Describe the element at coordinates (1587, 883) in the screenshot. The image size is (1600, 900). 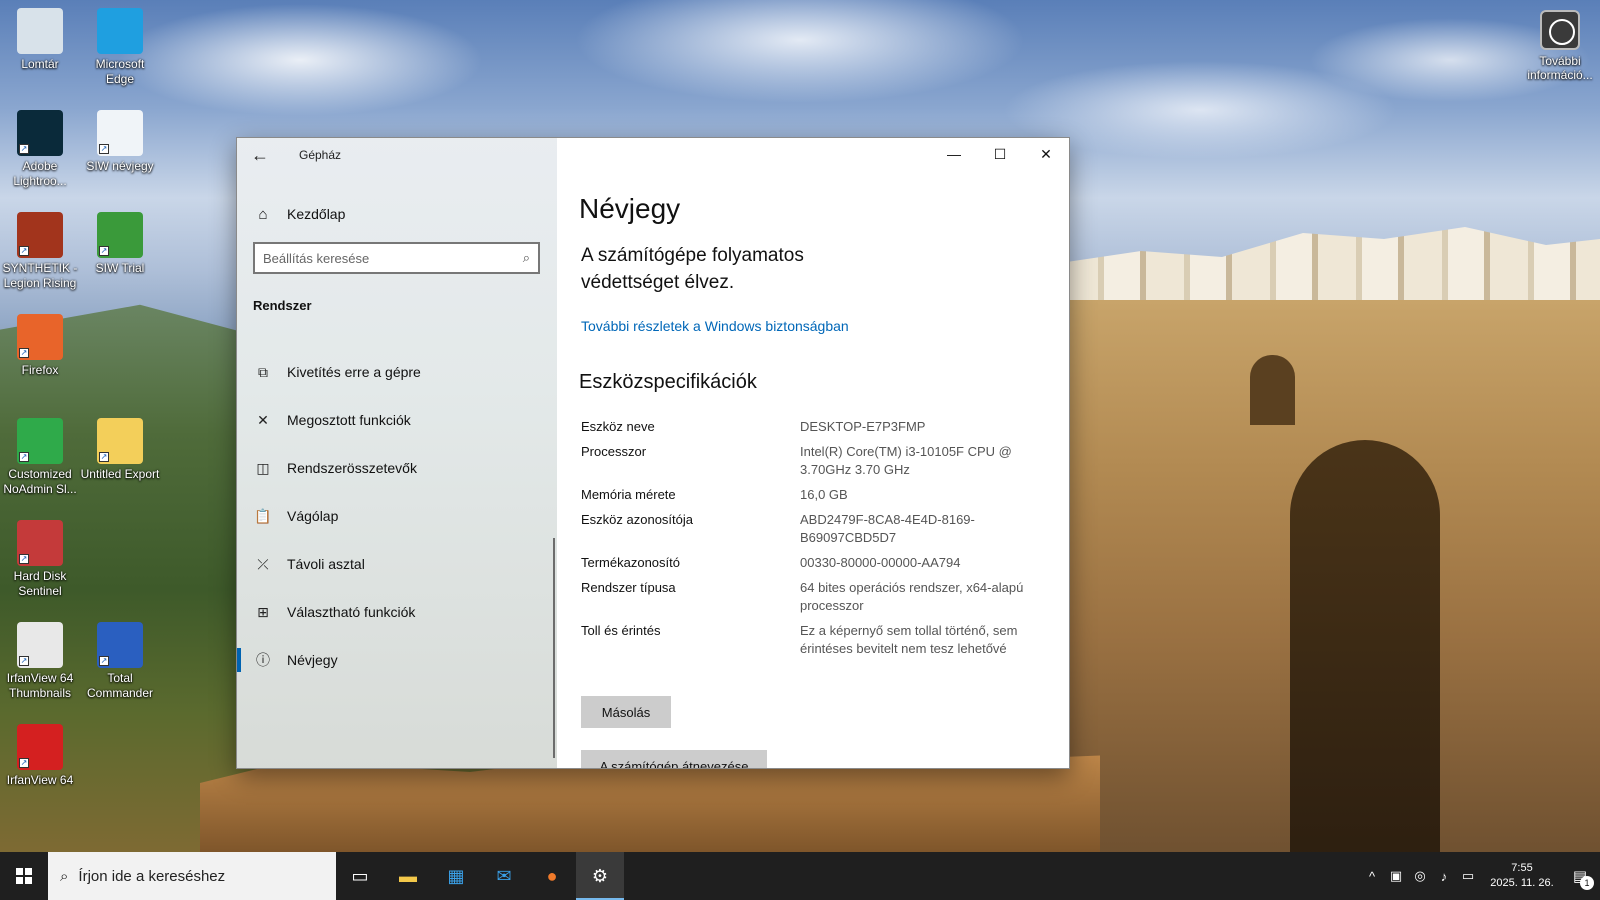
I see `notification-badge: 1` at that location.